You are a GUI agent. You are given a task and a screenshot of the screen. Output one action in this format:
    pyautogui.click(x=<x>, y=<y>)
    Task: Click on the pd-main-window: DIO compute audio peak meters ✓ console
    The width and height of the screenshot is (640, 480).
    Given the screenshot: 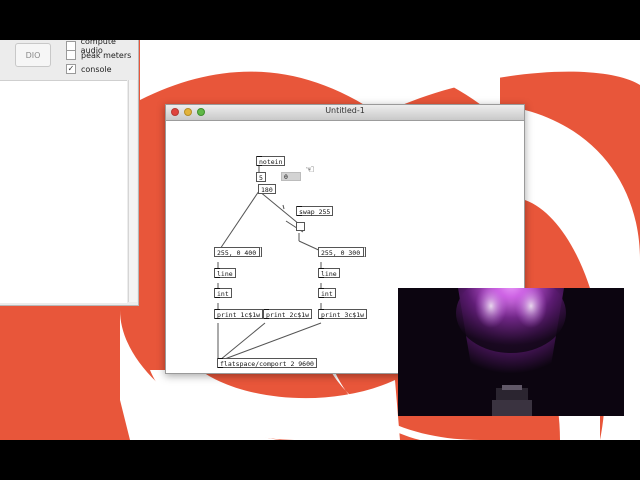 What is the action you would take?
    pyautogui.click(x=69, y=173)
    